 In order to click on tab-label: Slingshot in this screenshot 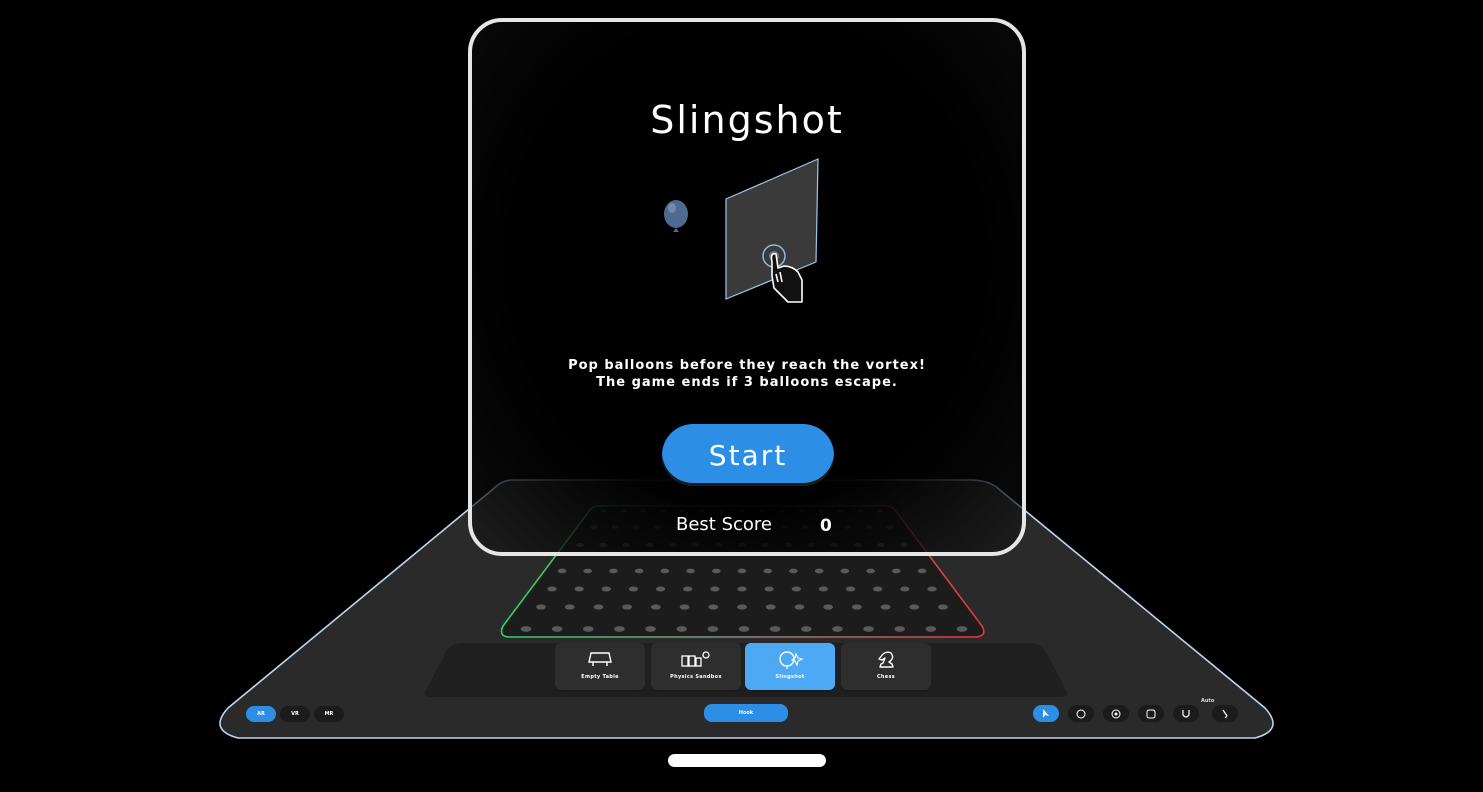, I will do `click(790, 677)`.